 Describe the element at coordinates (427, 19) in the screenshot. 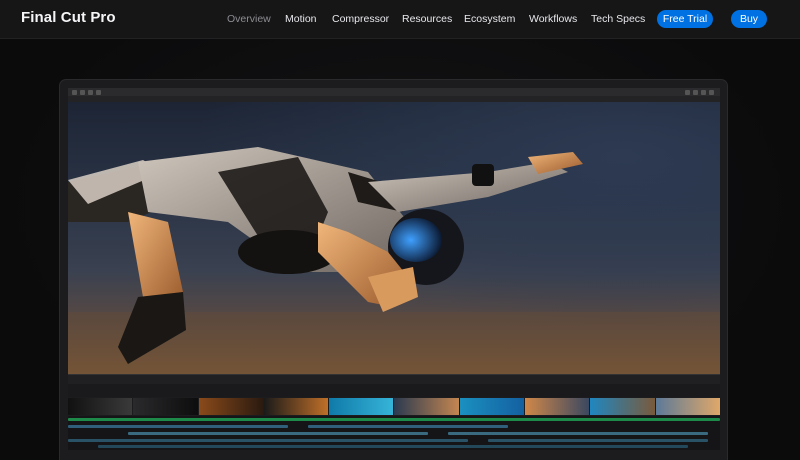

I see `nav-resources: Resources` at that location.